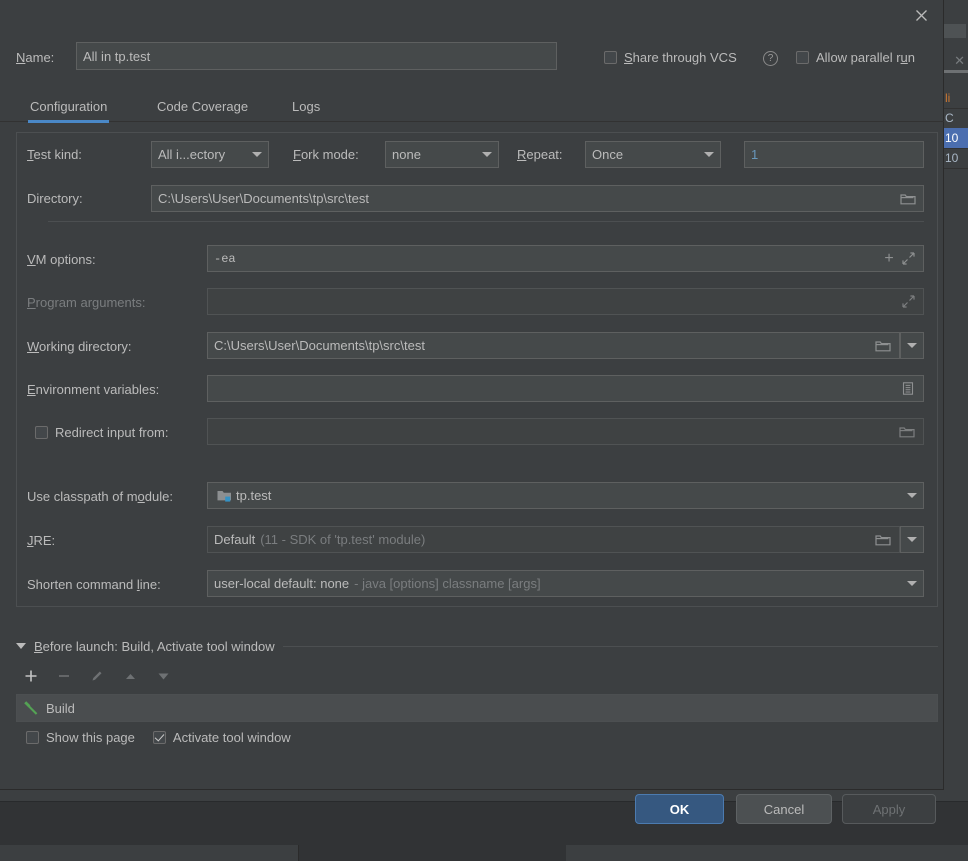 The image size is (968, 861). Describe the element at coordinates (565, 495) in the screenshot. I see `classpath-module-combo: tp.test` at that location.